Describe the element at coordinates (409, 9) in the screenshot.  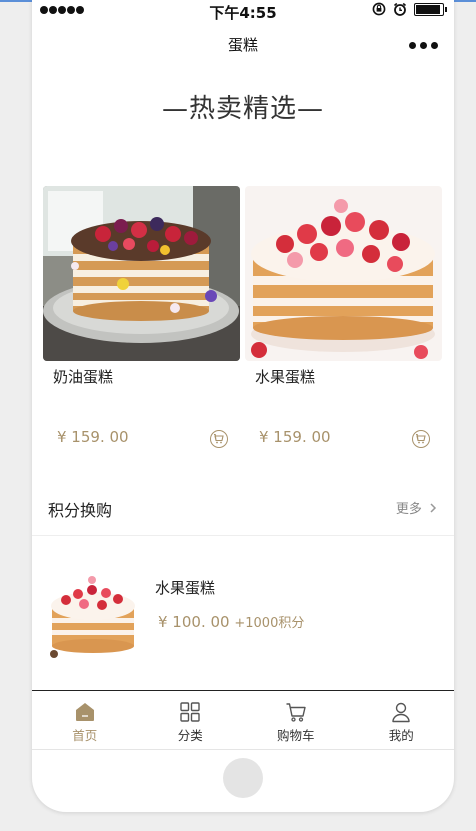
I see `status-icons` at that location.